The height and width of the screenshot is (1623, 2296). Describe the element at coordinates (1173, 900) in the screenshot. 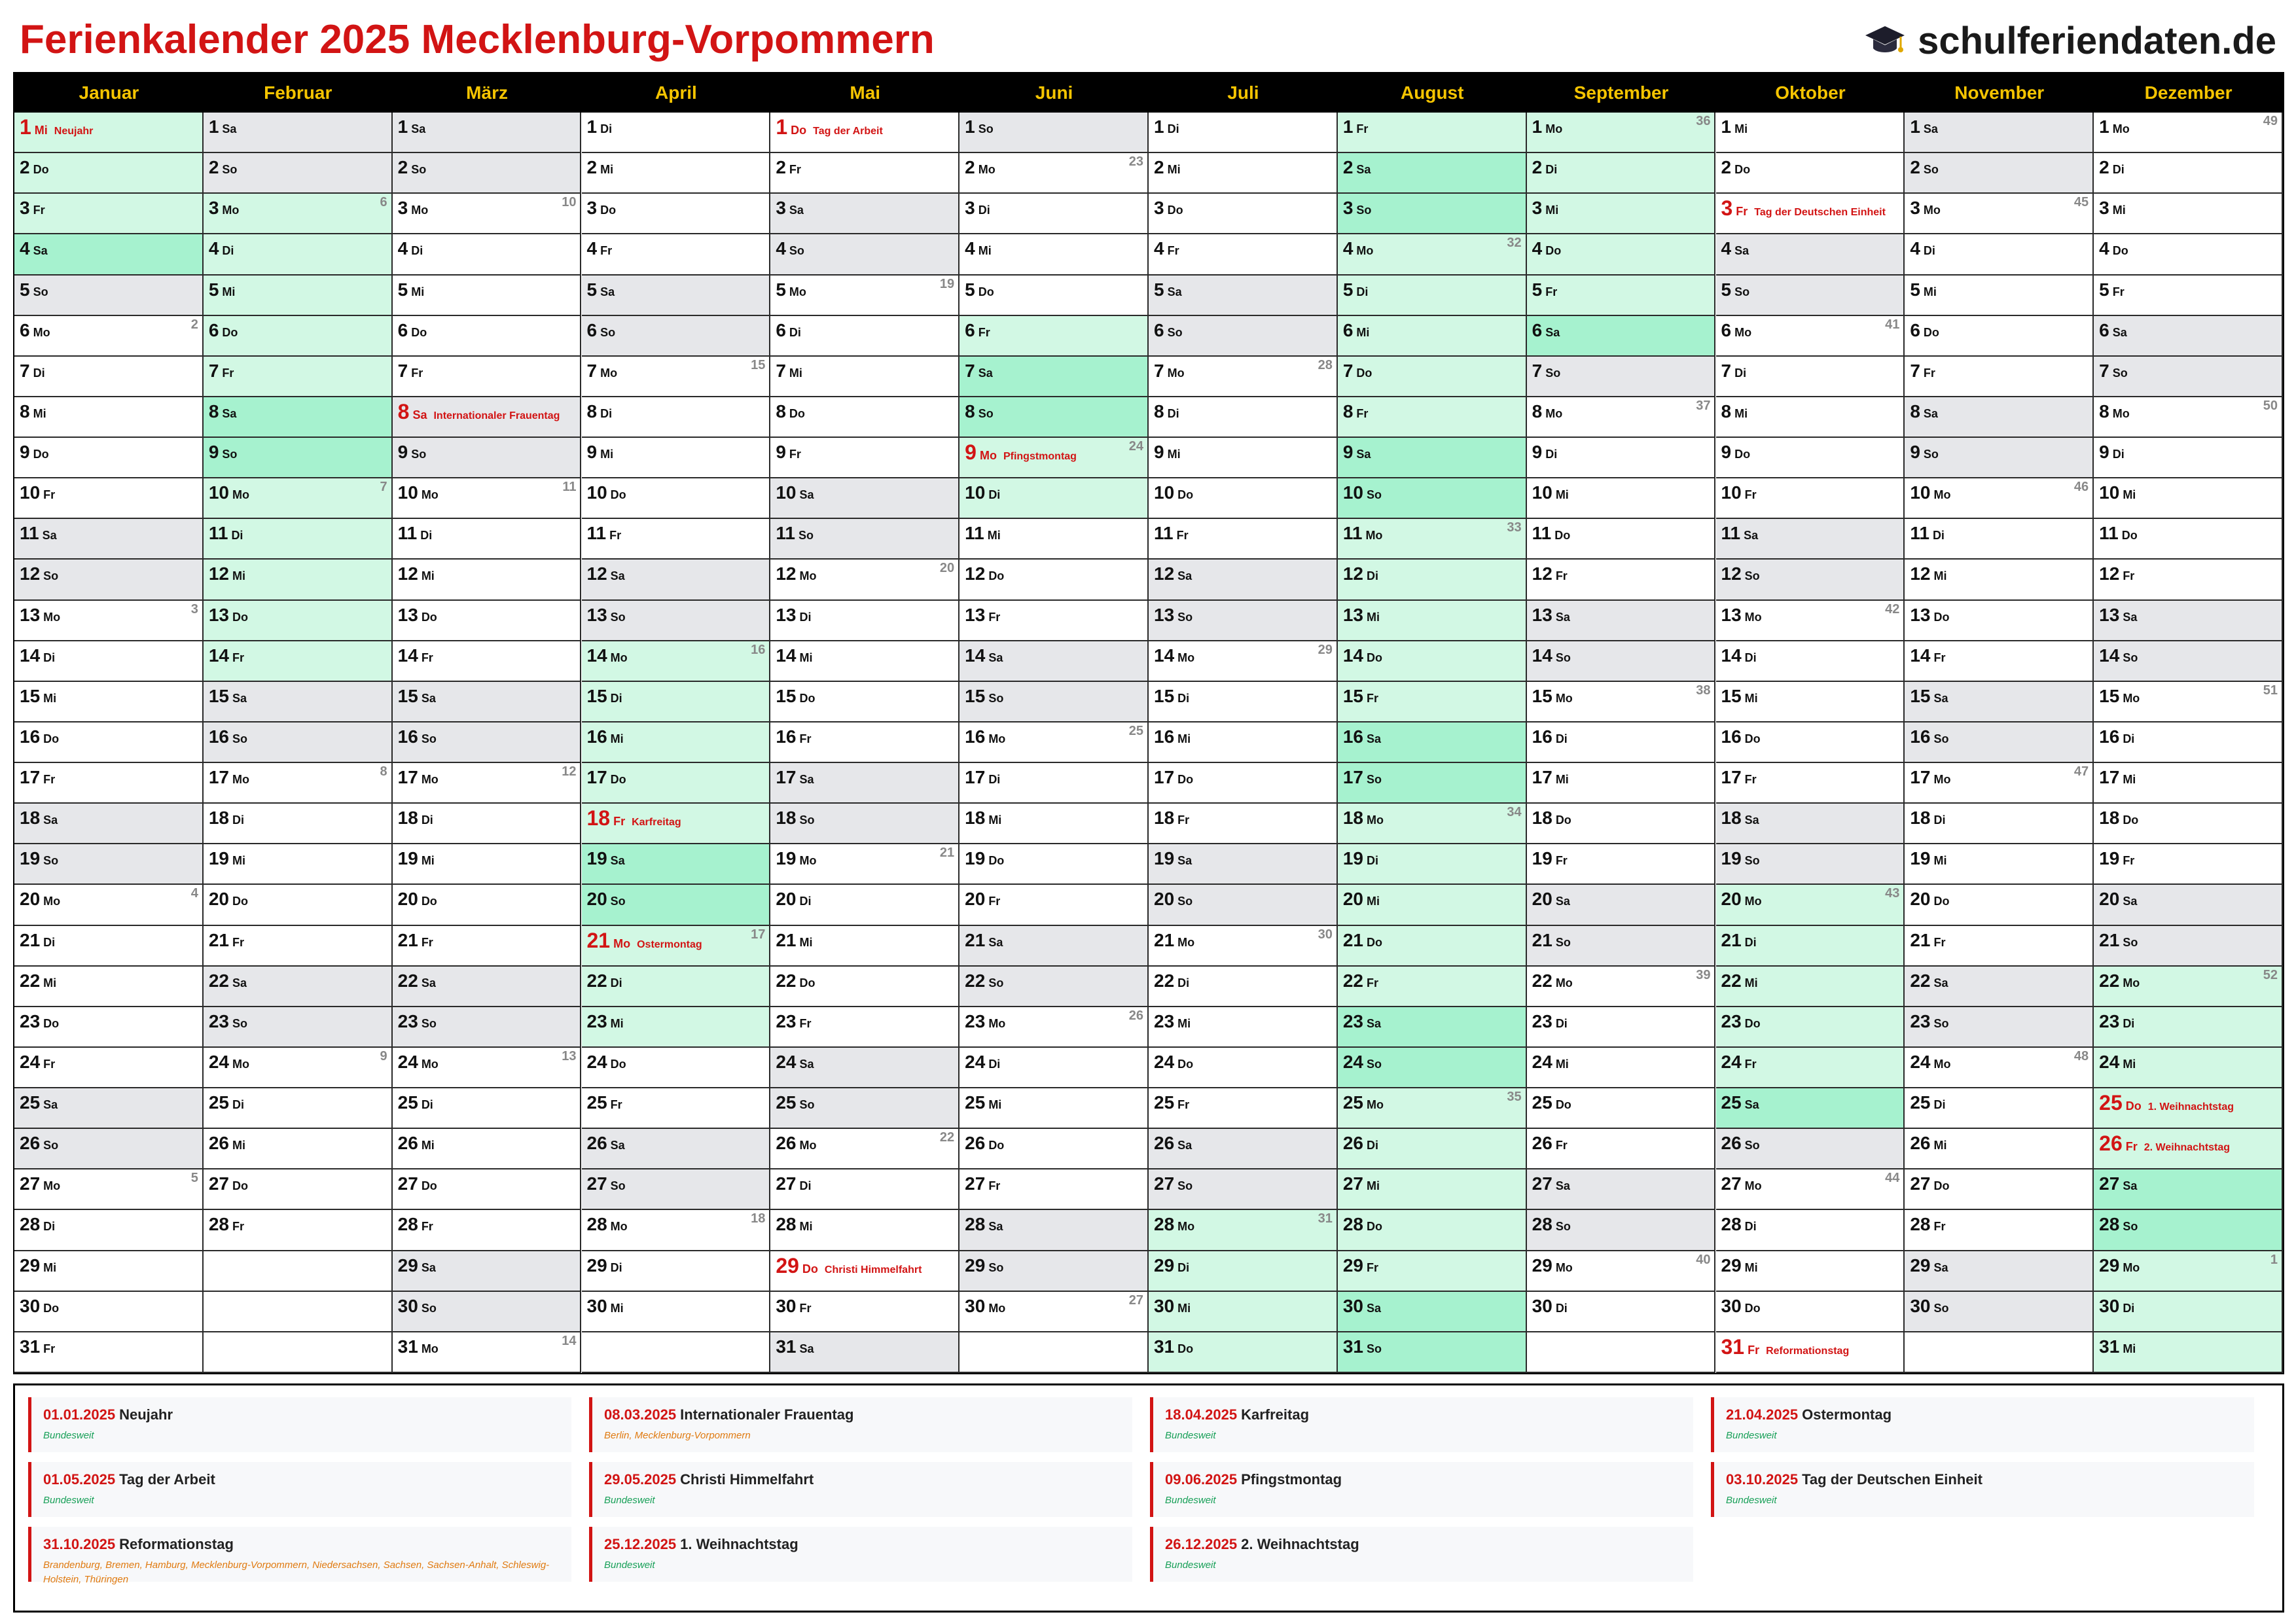

I see `day-label: 20 So` at that location.